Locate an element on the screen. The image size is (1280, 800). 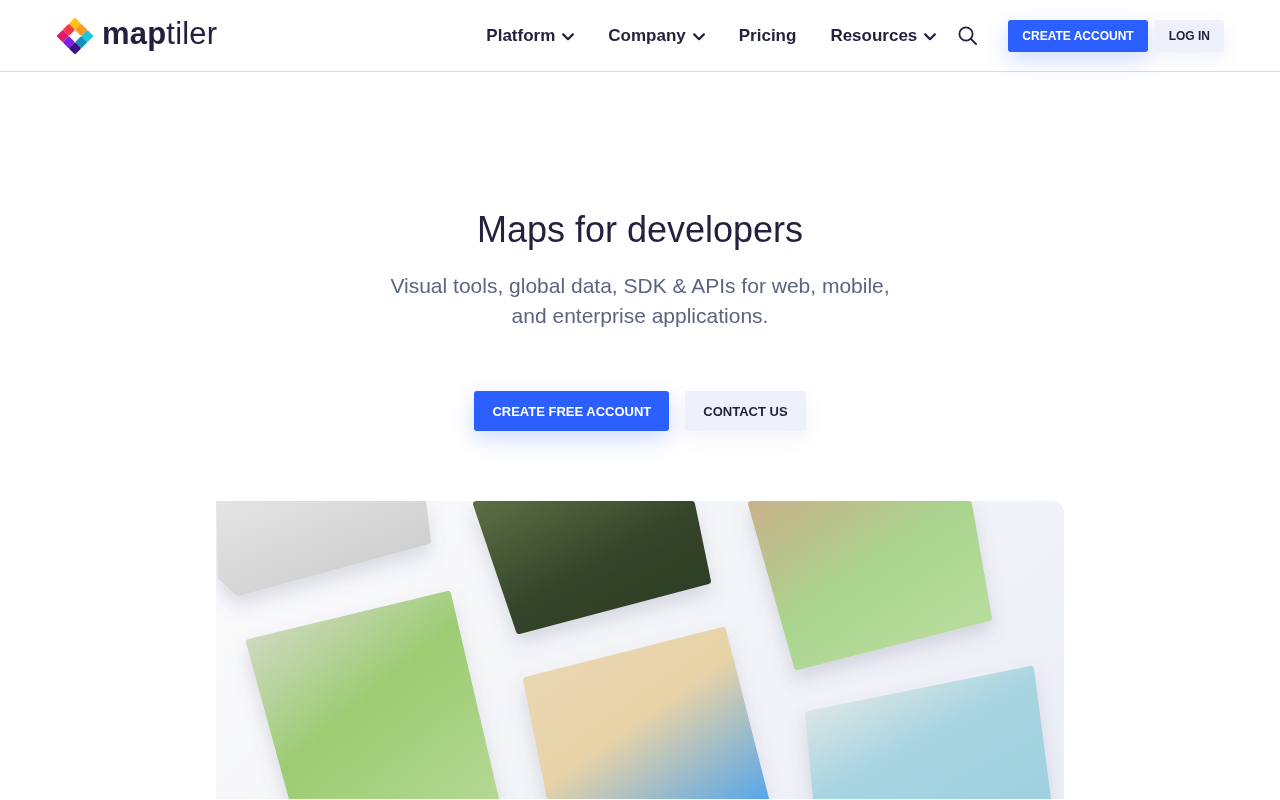
header-button: CREATE ACCOUNT is located at coordinates (1078, 35).